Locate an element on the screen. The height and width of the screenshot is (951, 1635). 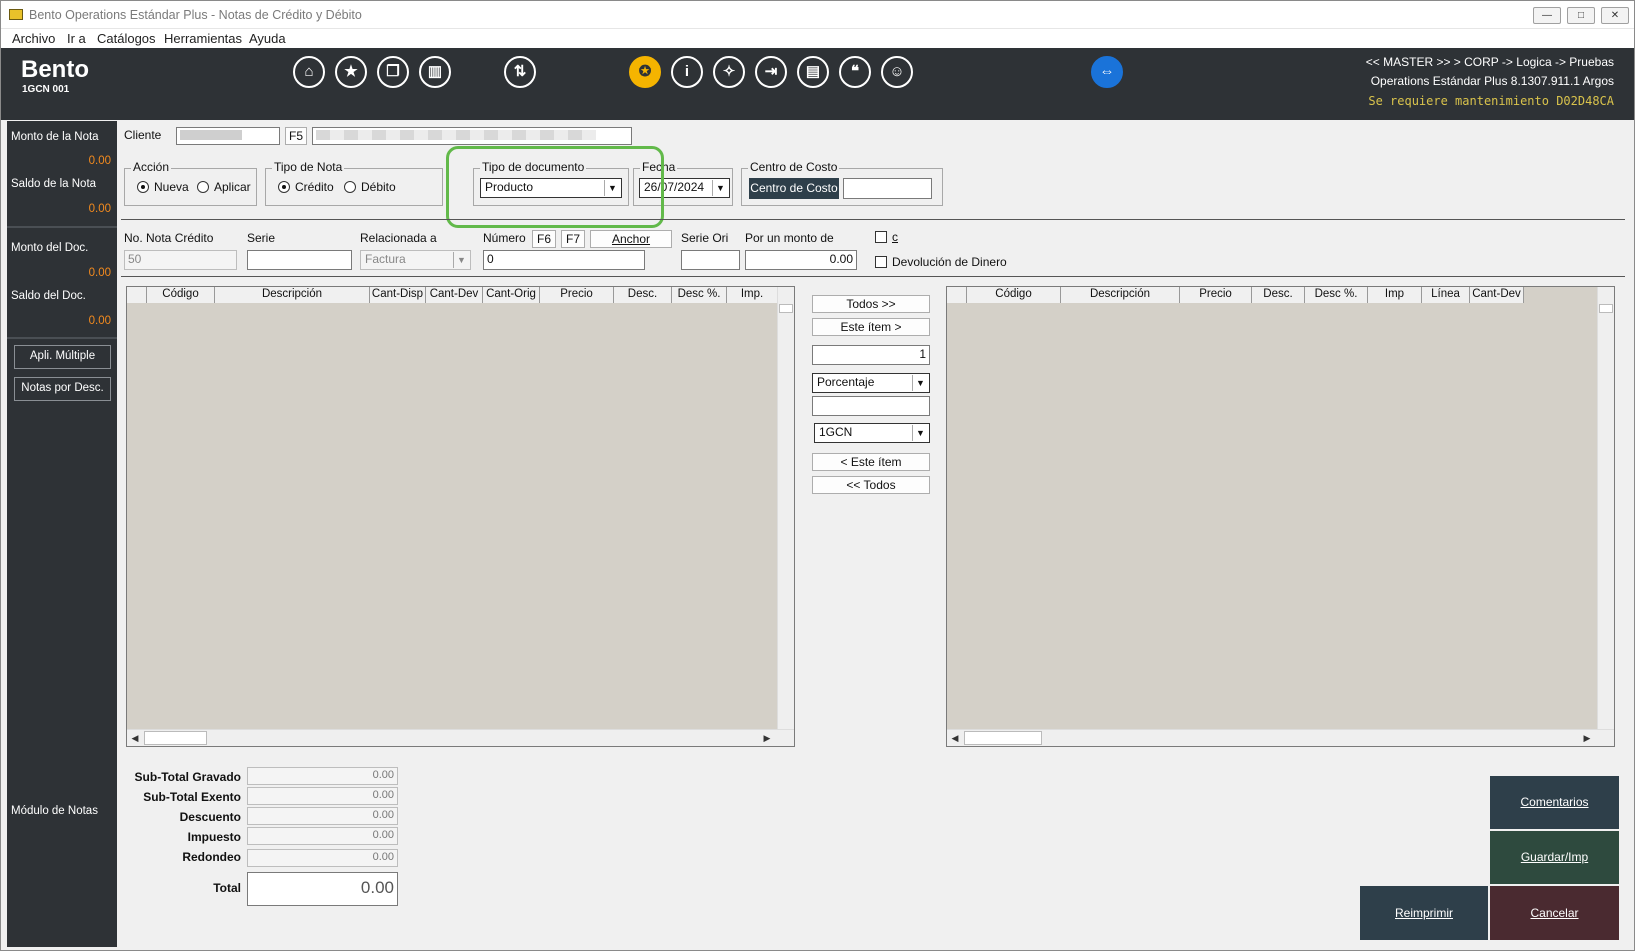
reimprimir-button: Reimprimir is located at coordinates (1424, 913).